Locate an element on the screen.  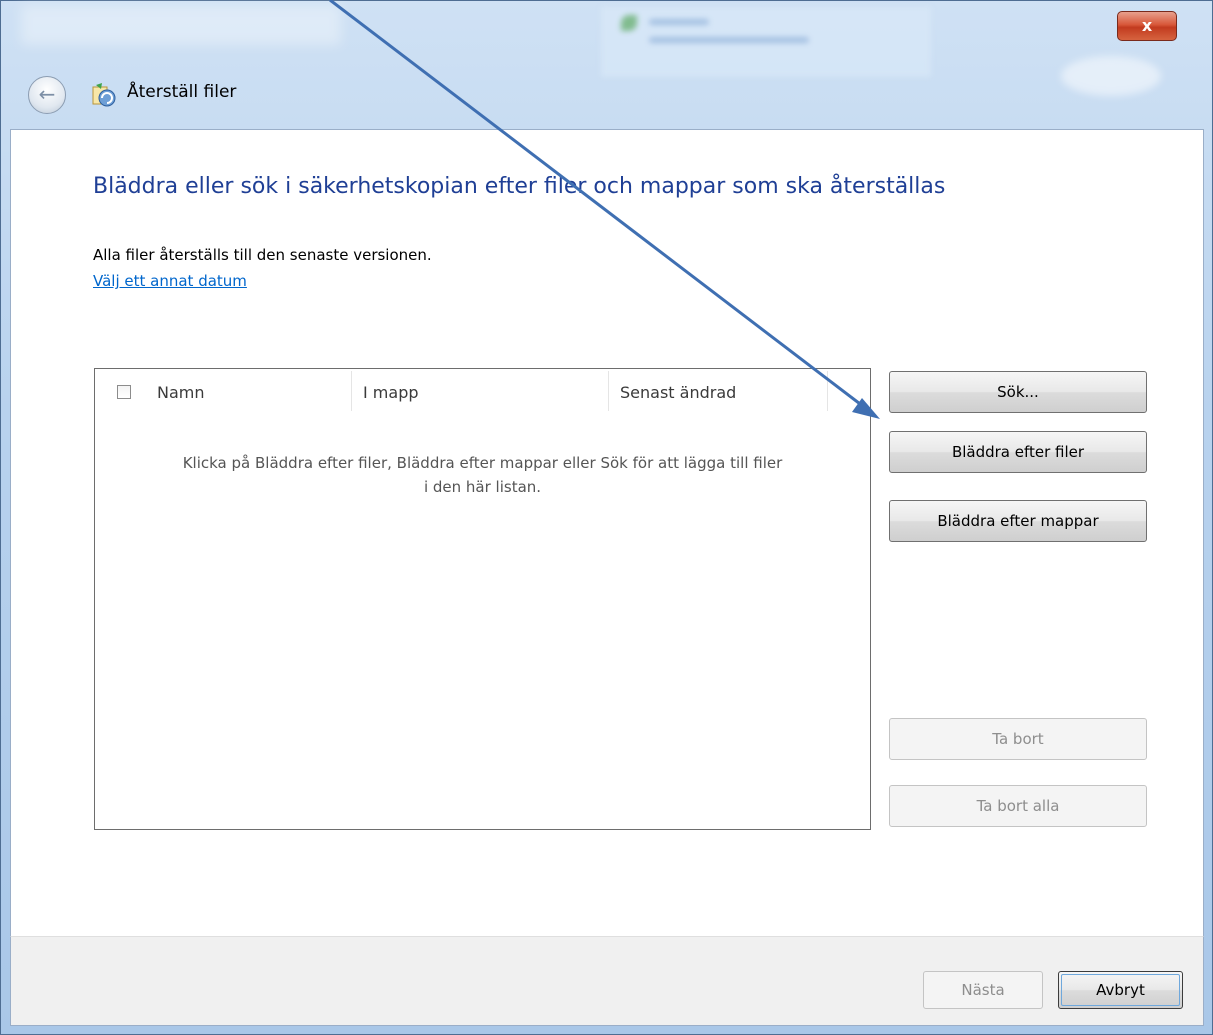
cancel-button: Avbryt is located at coordinates (1120, 990).